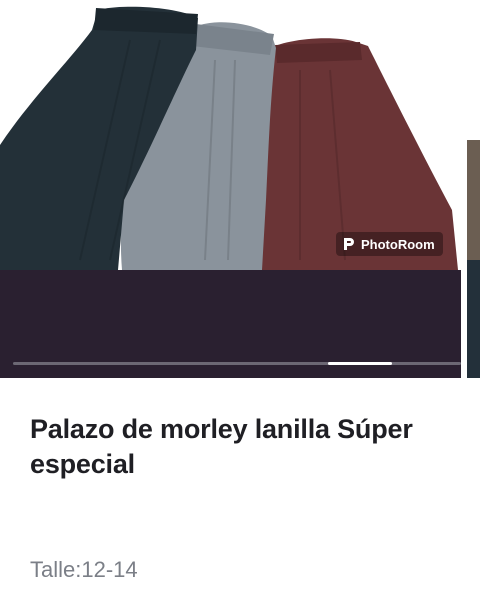  What do you see at coordinates (84, 569) in the screenshot?
I see `product-size-label: Talle:12-14` at bounding box center [84, 569].